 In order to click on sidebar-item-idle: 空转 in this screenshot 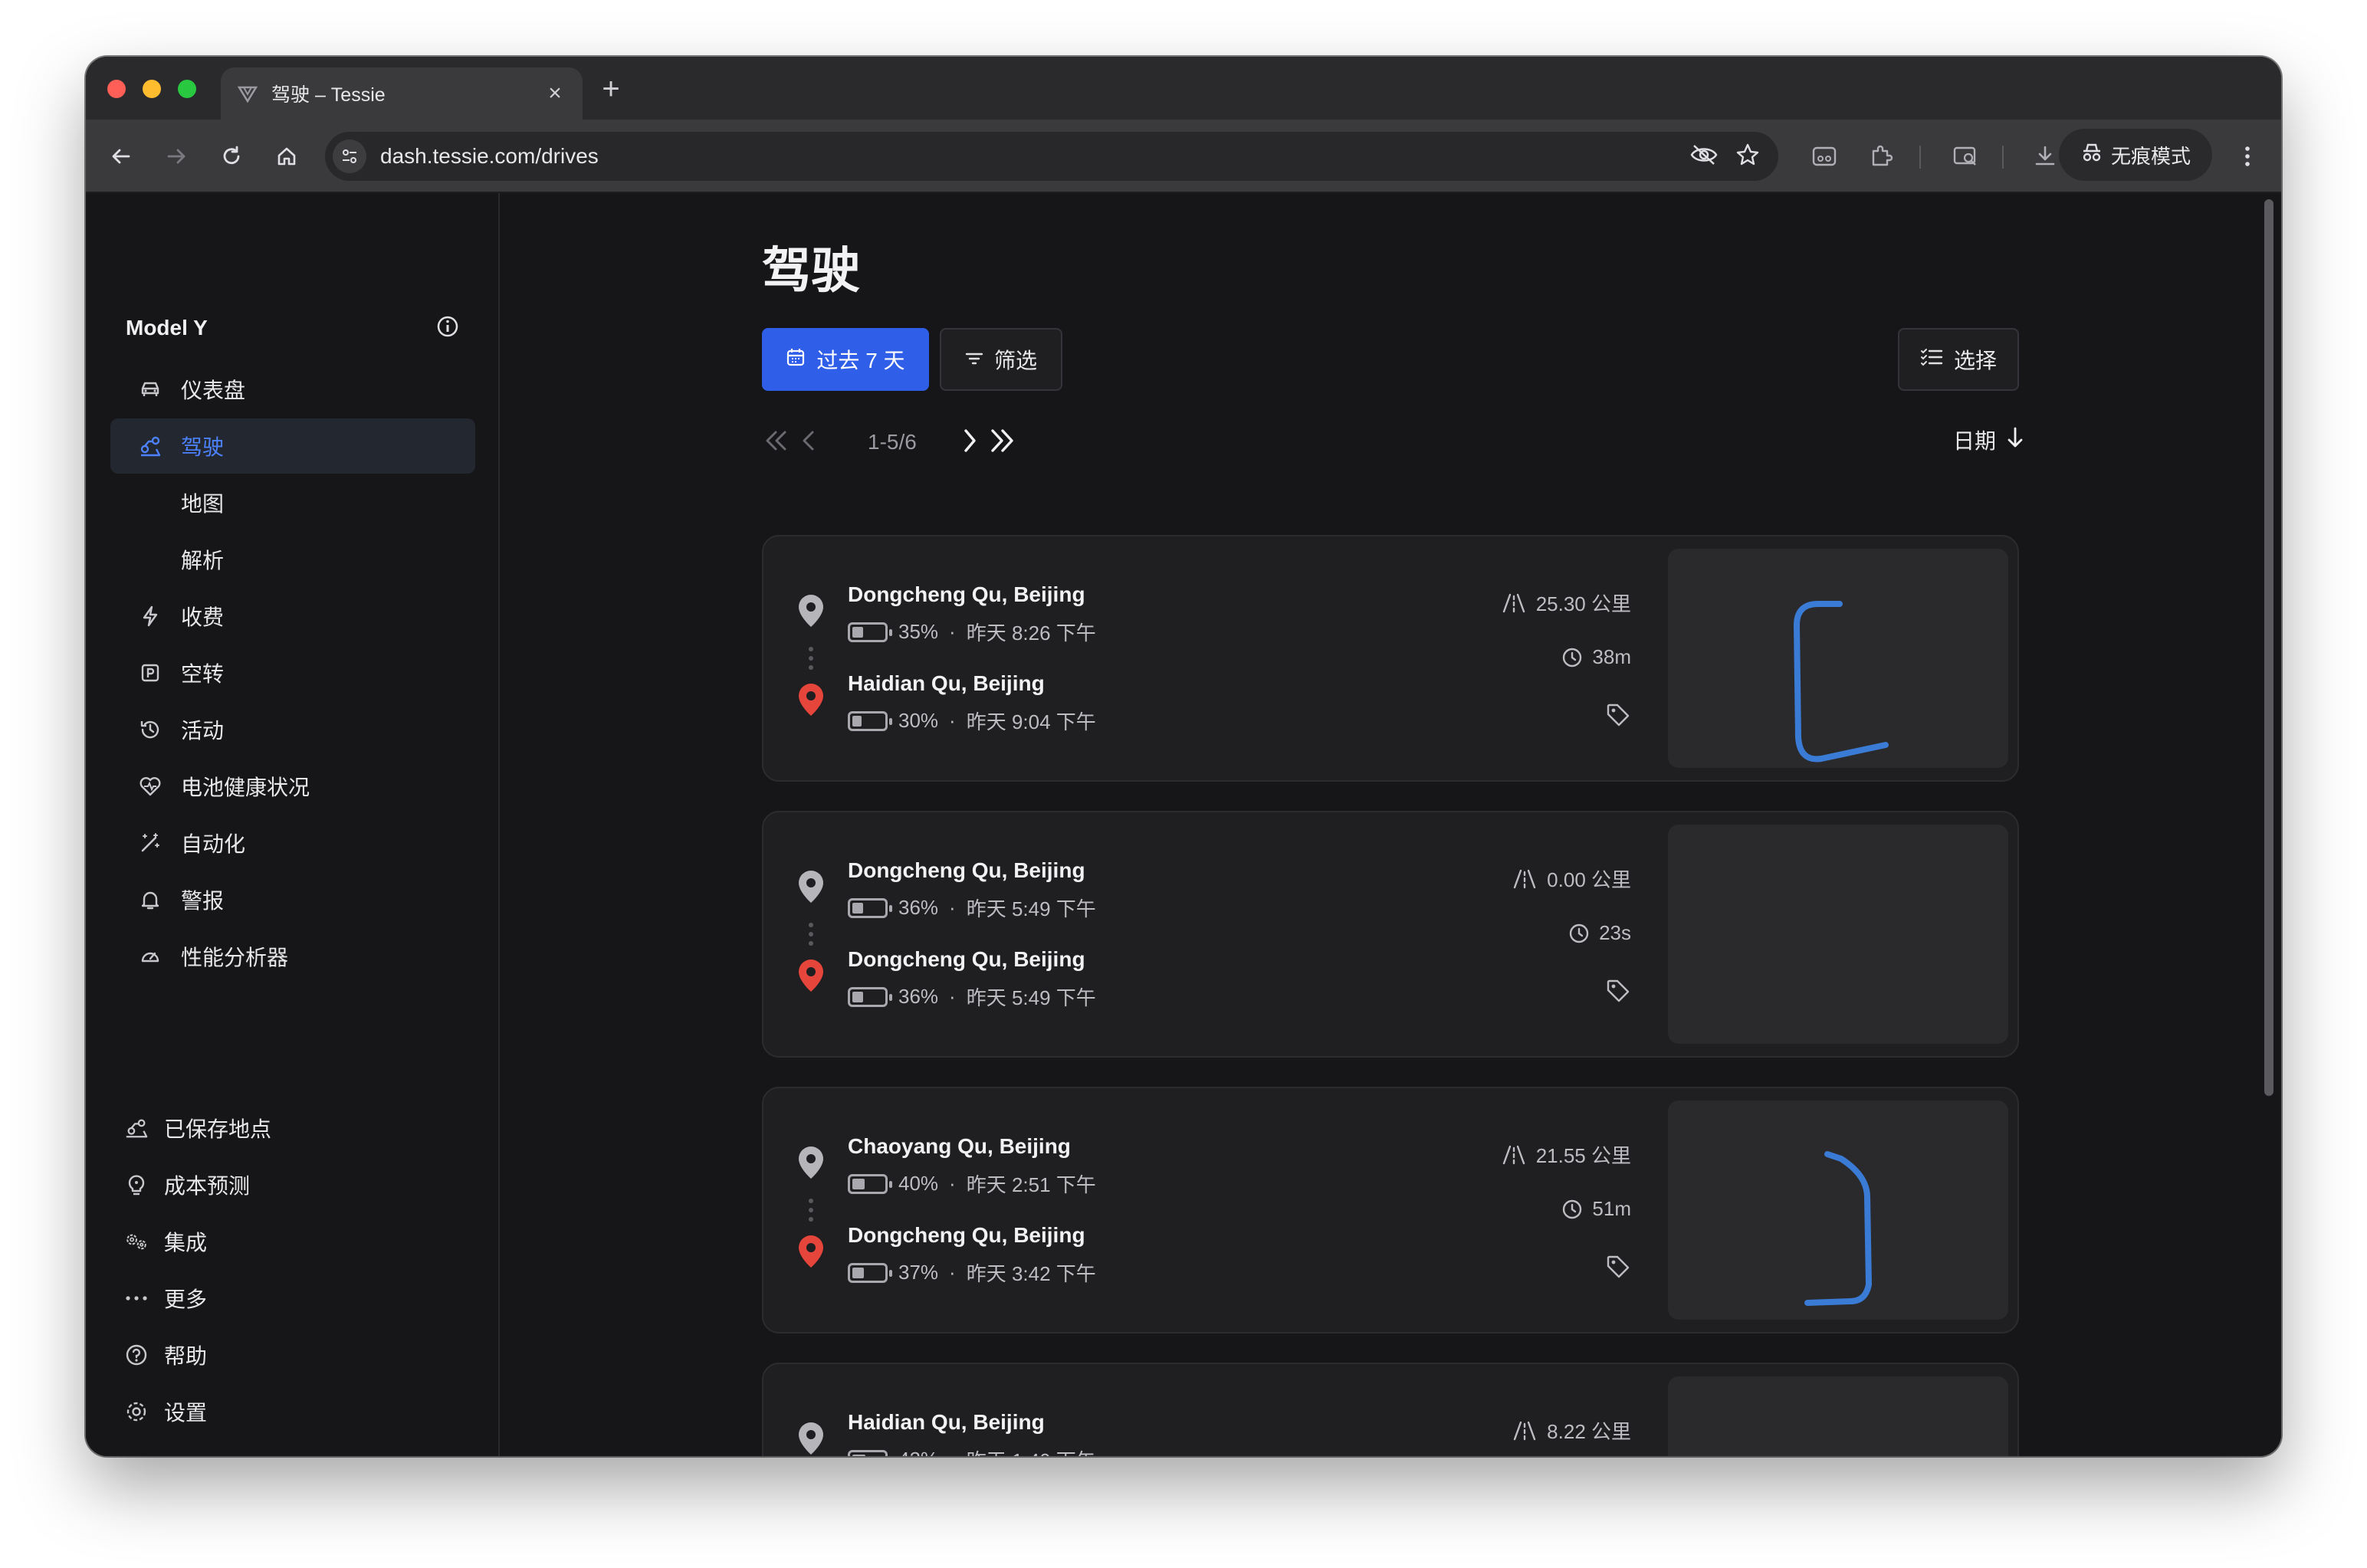, I will do `click(292, 672)`.